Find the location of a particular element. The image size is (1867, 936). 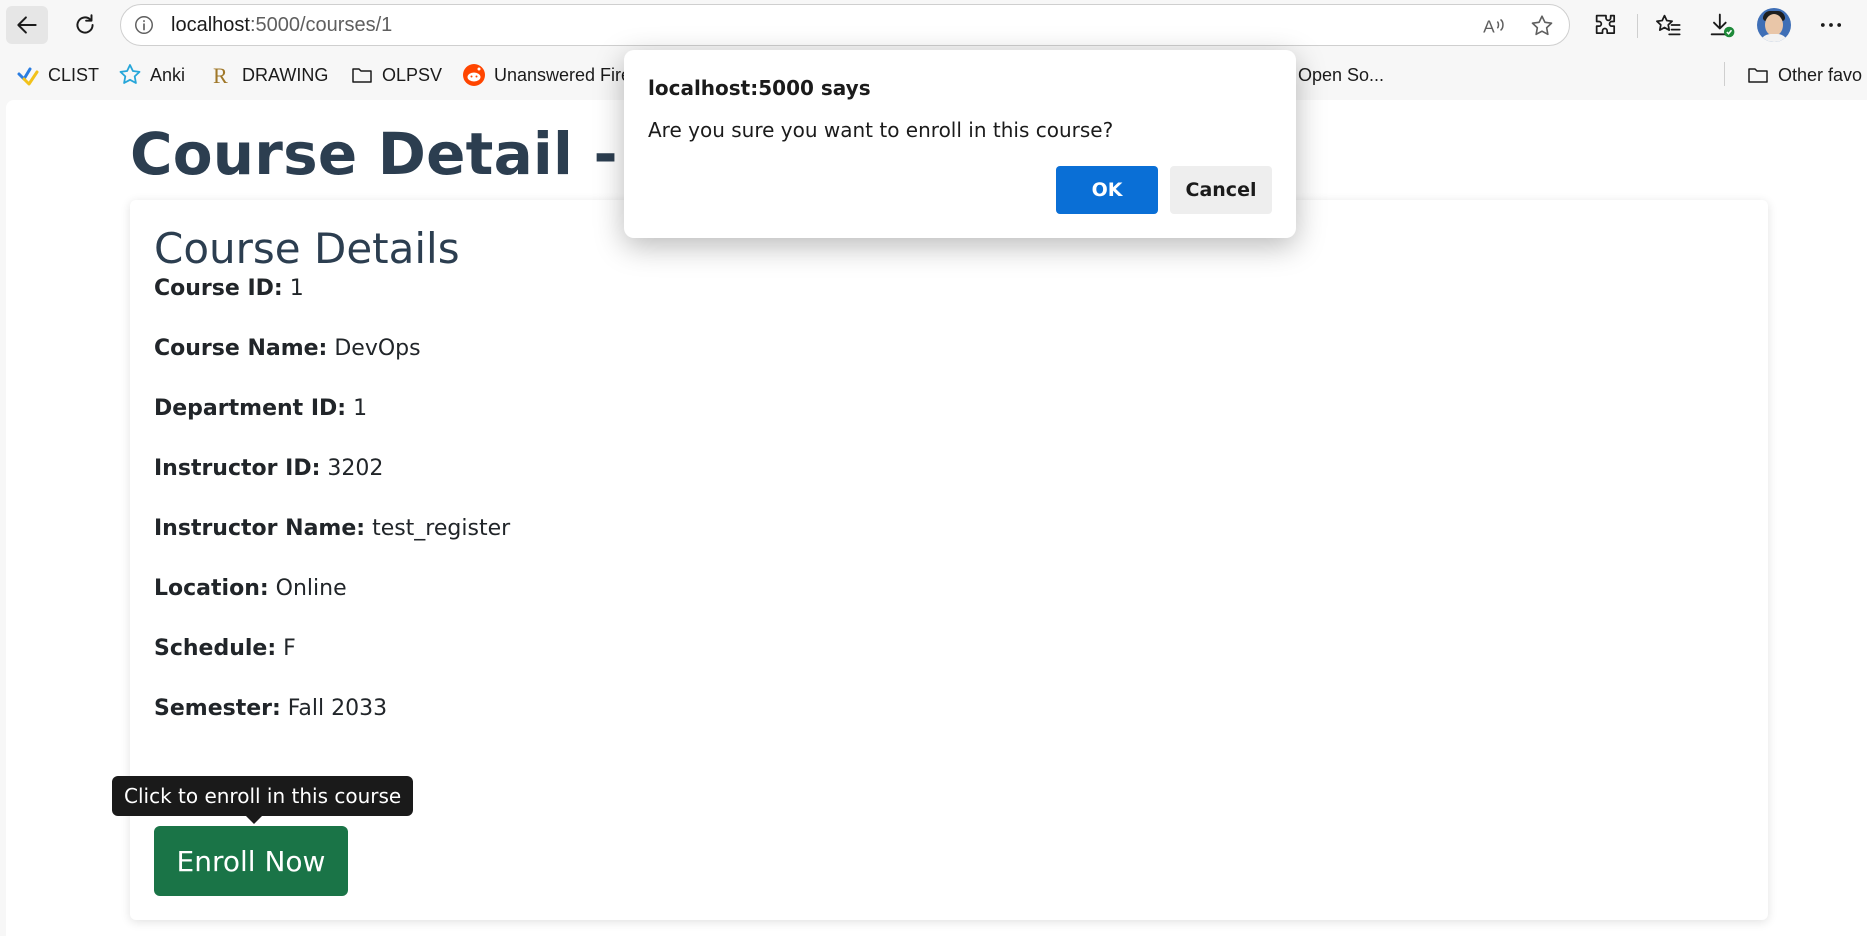

field-value: 3202 is located at coordinates (355, 468).